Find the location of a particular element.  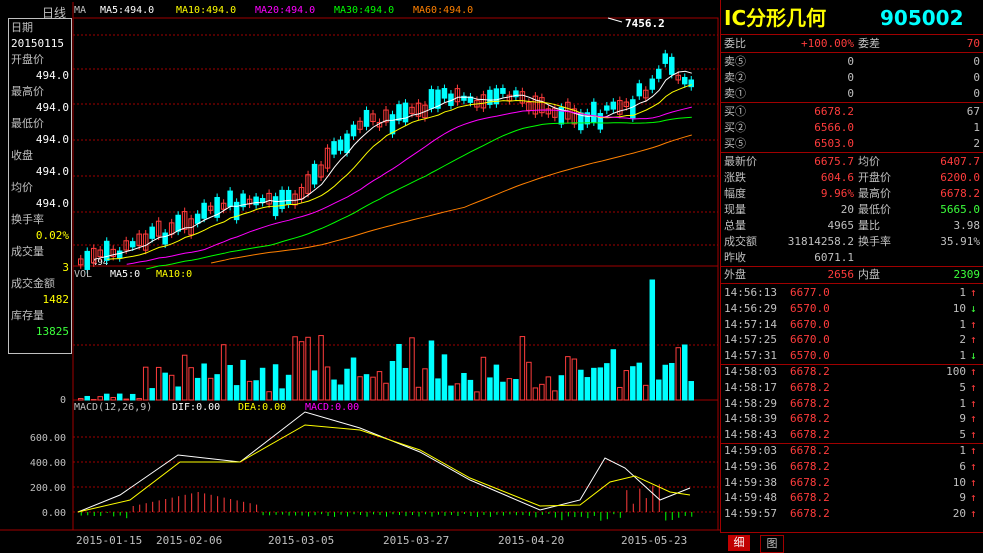

tick-row: 14:58:436678.25↑ is located at coordinates (852, 435).